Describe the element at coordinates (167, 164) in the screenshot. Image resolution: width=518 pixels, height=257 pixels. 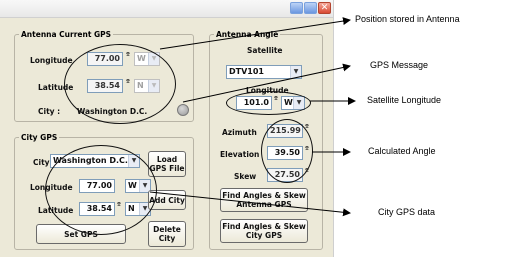
I see `load-gps-file-button: Load GPS File` at that location.